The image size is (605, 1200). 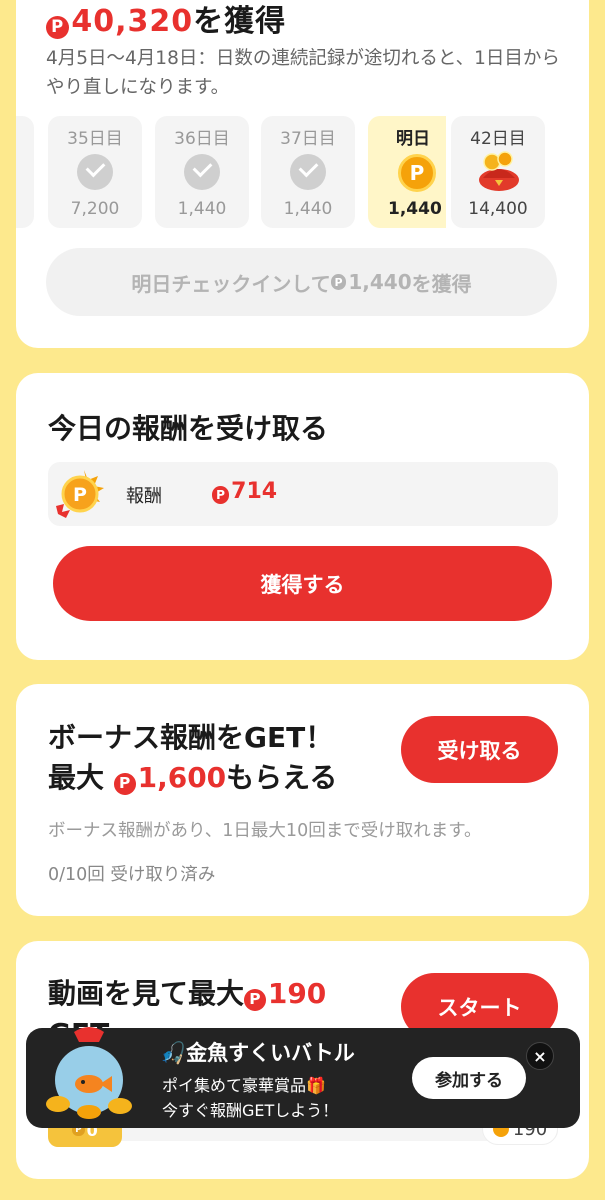 I want to click on day-tile-bonus: 42日目 14,400, so click(x=498, y=172).